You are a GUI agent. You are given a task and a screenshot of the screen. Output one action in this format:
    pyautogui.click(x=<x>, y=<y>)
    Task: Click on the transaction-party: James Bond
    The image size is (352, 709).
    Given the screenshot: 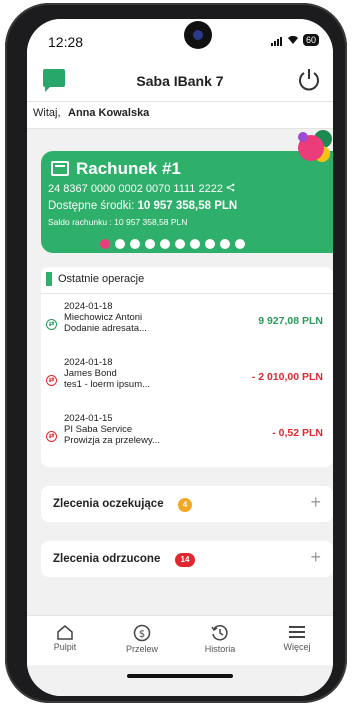 What is the action you would take?
    pyautogui.click(x=90, y=373)
    